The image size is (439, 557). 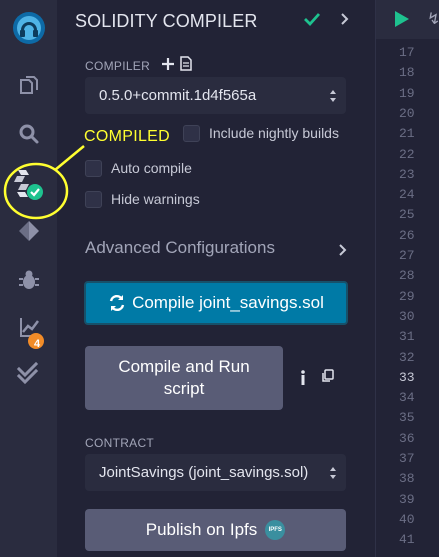 I want to click on annotation-overlay, so click(x=44, y=182).